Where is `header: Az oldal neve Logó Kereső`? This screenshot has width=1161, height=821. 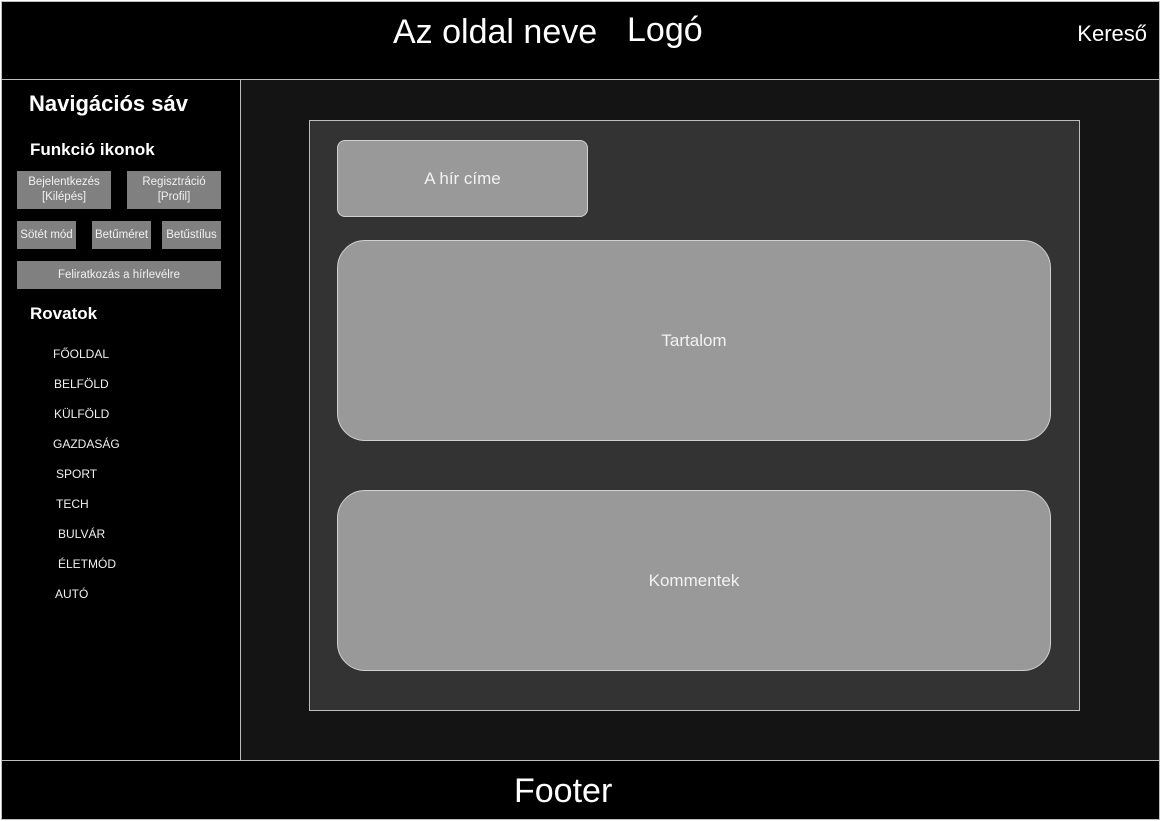 header: Az oldal neve Logó Kereső is located at coordinates (580, 40).